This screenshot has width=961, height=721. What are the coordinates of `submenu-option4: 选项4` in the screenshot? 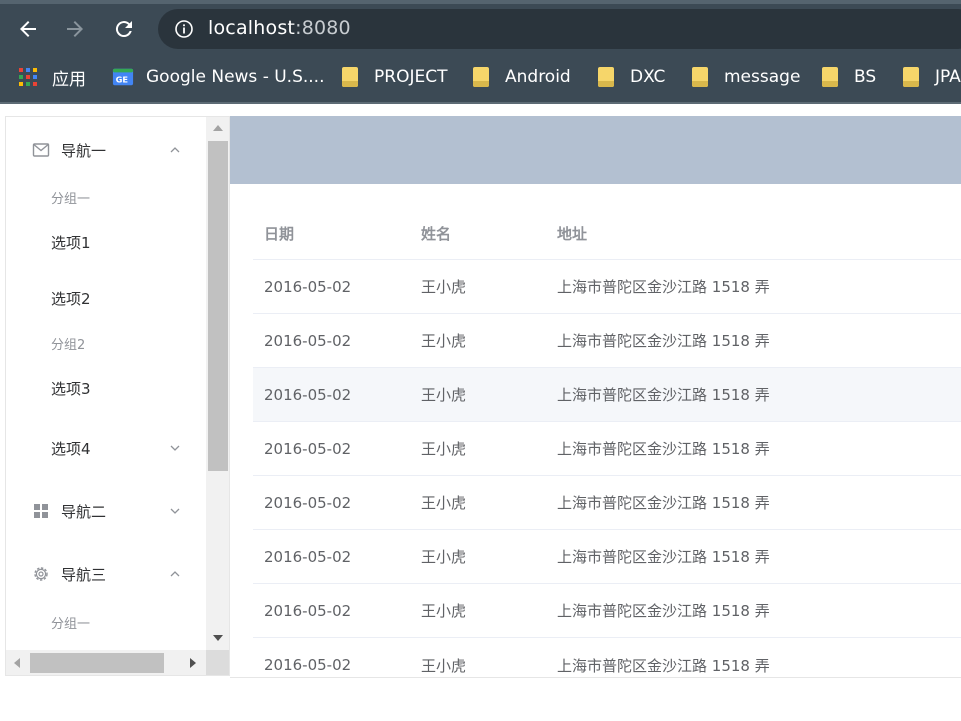 It's located at (106, 448).